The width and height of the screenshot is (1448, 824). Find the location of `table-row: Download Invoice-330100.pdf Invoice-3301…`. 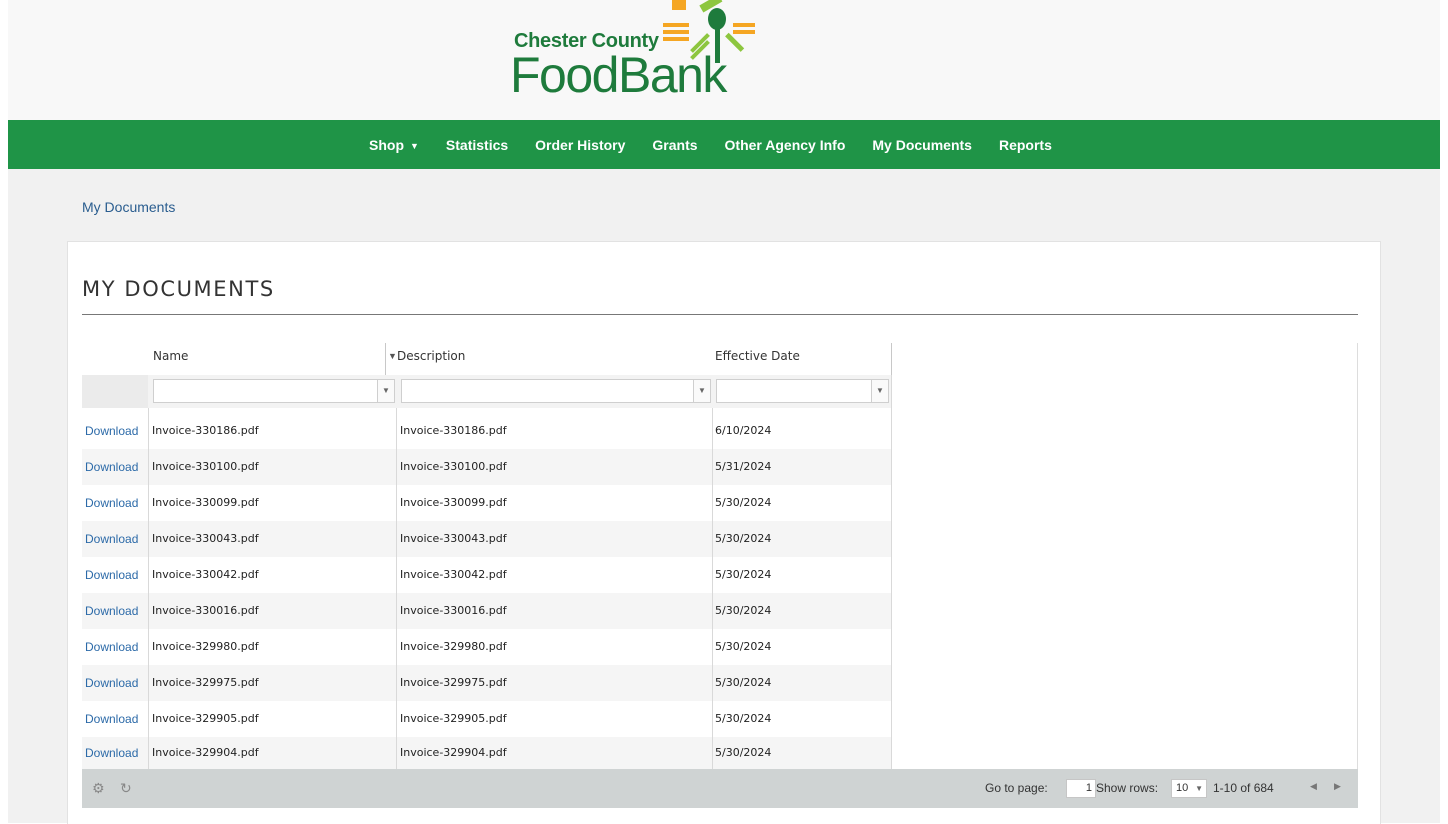

table-row: Download Invoice-330100.pdf Invoice-3301… is located at coordinates (487, 467).